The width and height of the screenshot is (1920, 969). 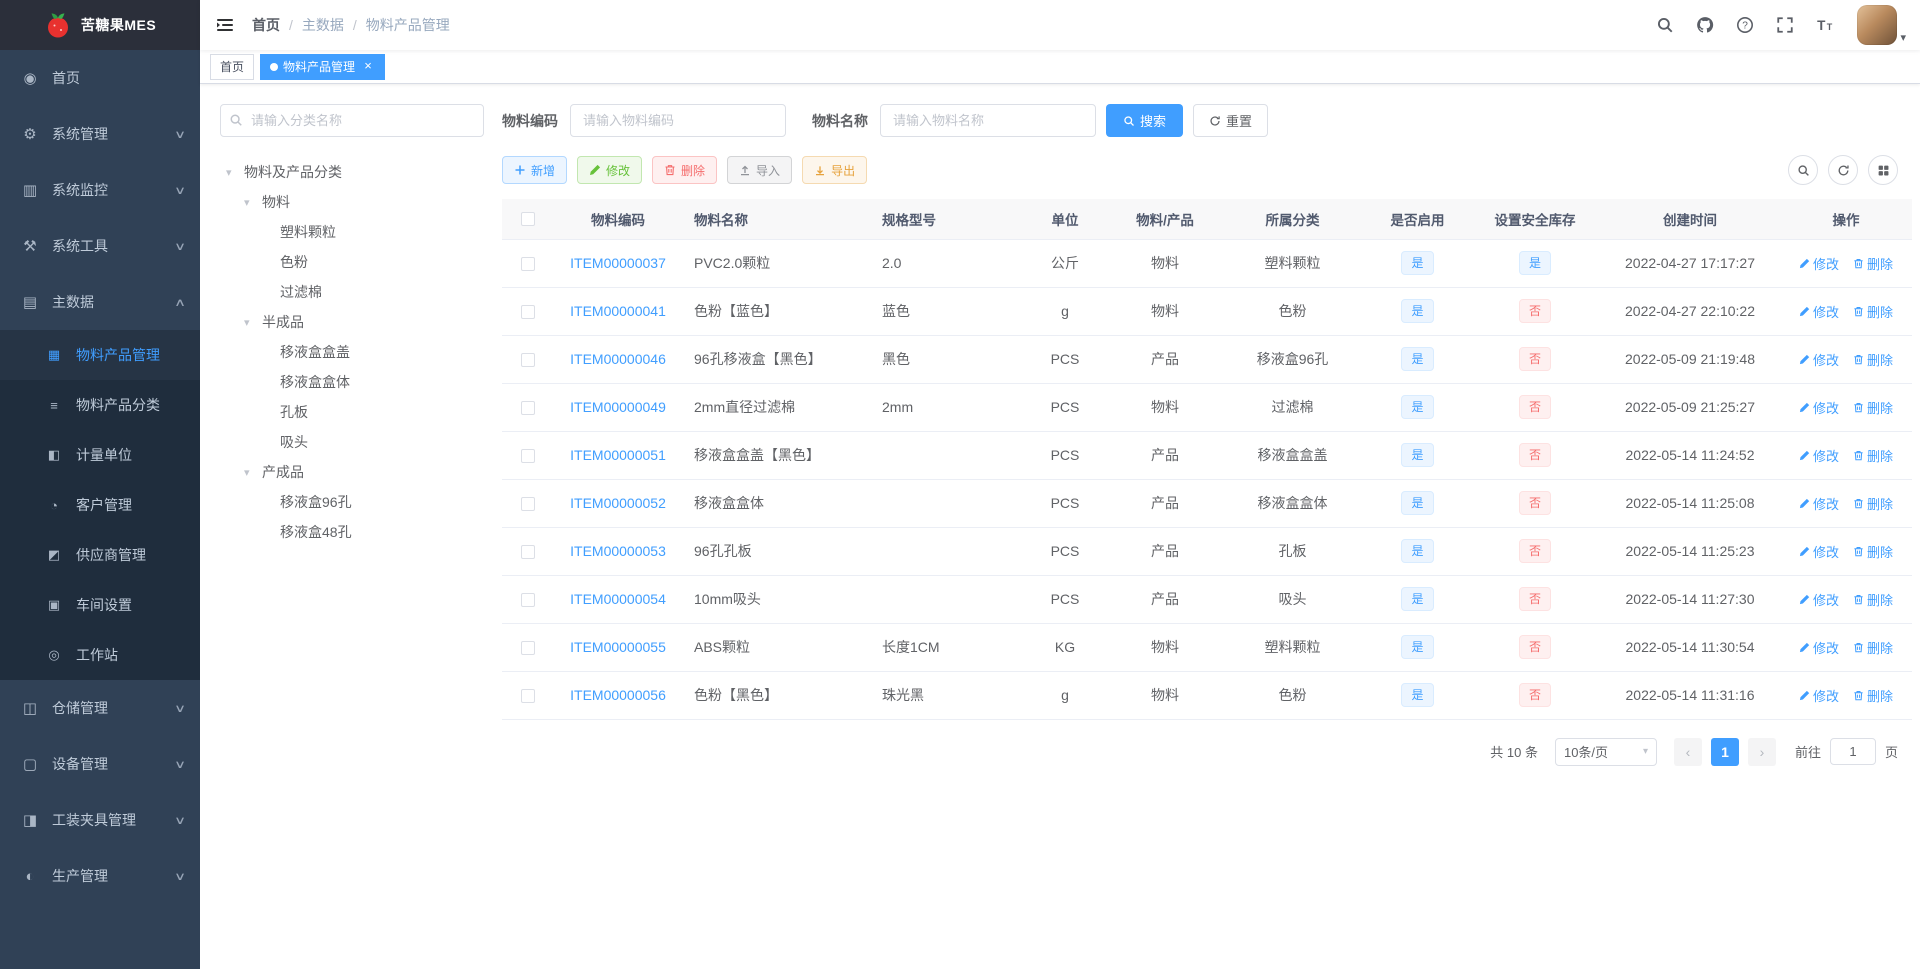 I want to click on page-1-button: 1, so click(x=1724, y=751).